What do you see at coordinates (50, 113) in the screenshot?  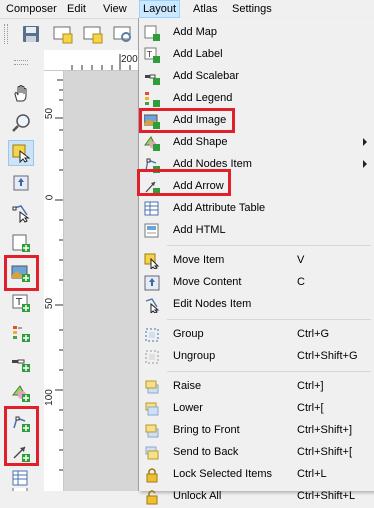 I see `vertical-ruler-label: 50` at bounding box center [50, 113].